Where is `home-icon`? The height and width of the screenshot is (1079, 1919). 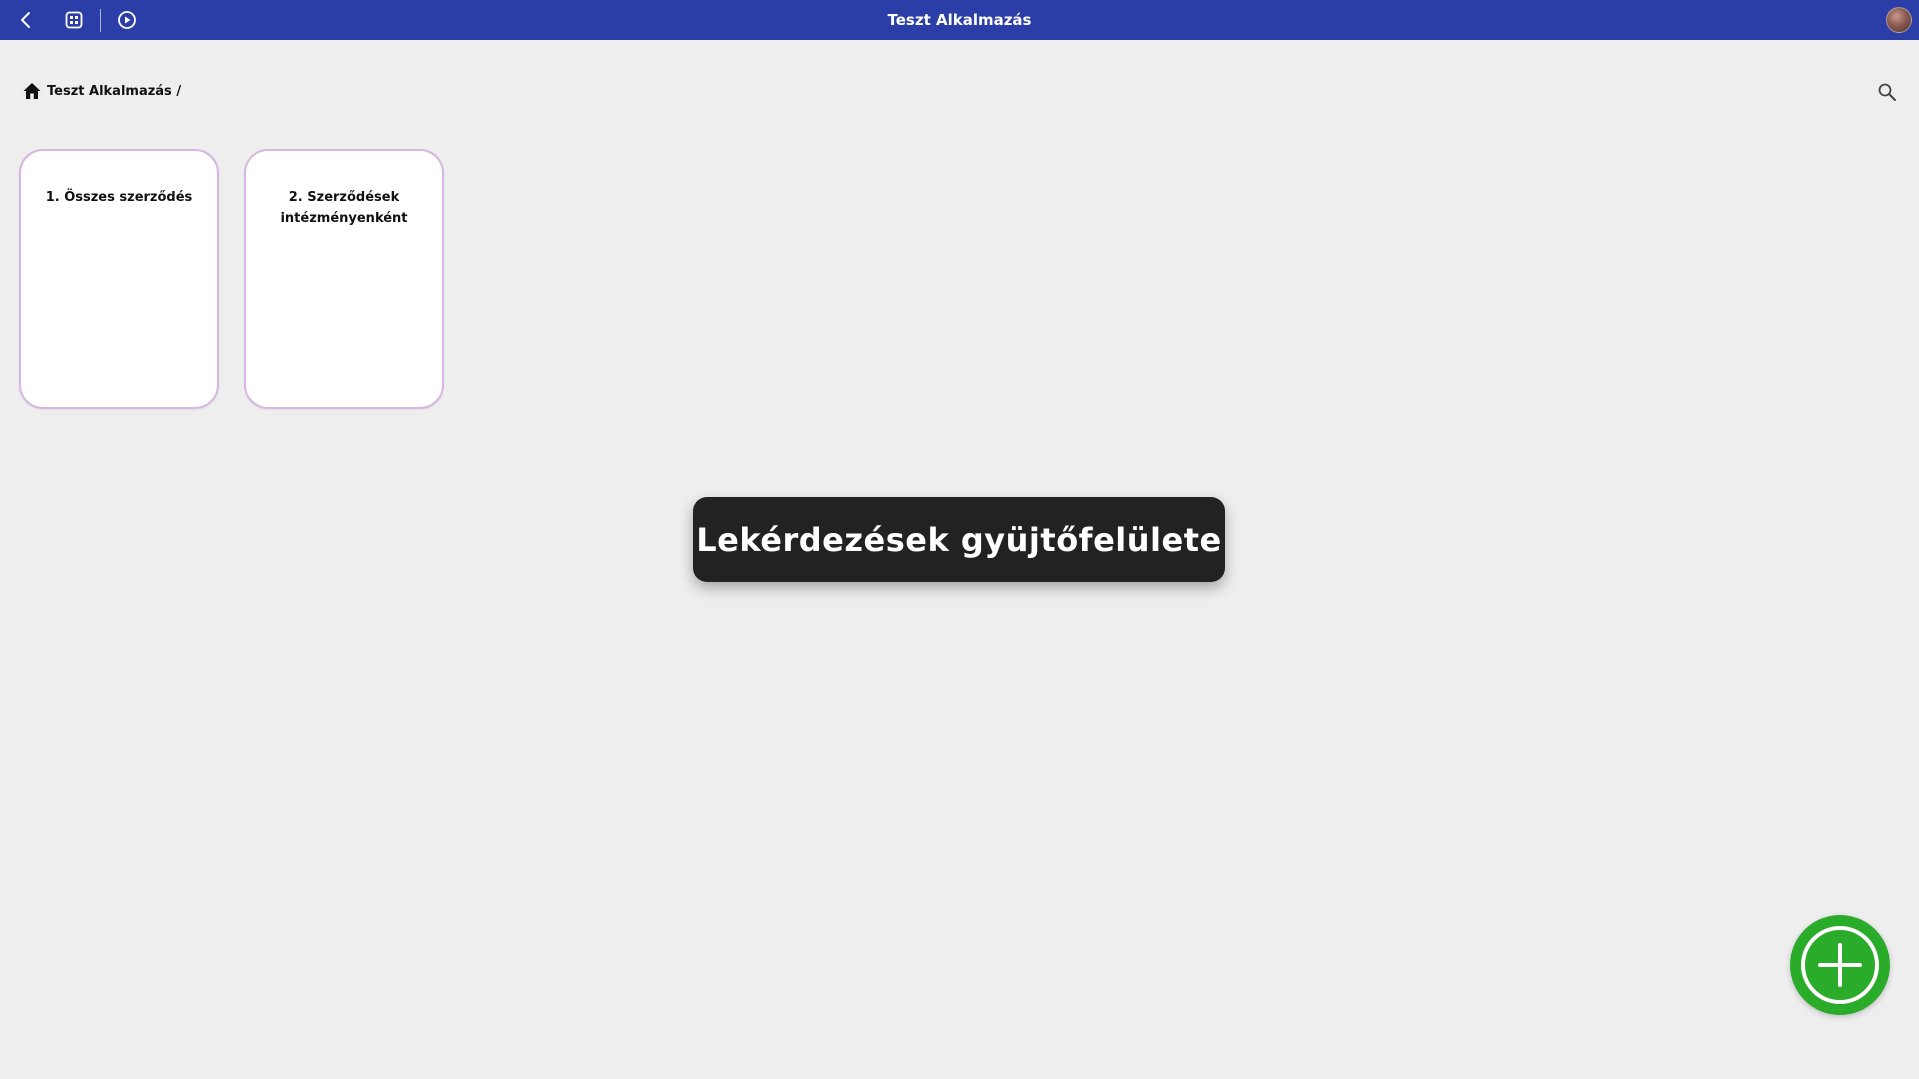 home-icon is located at coordinates (32, 91).